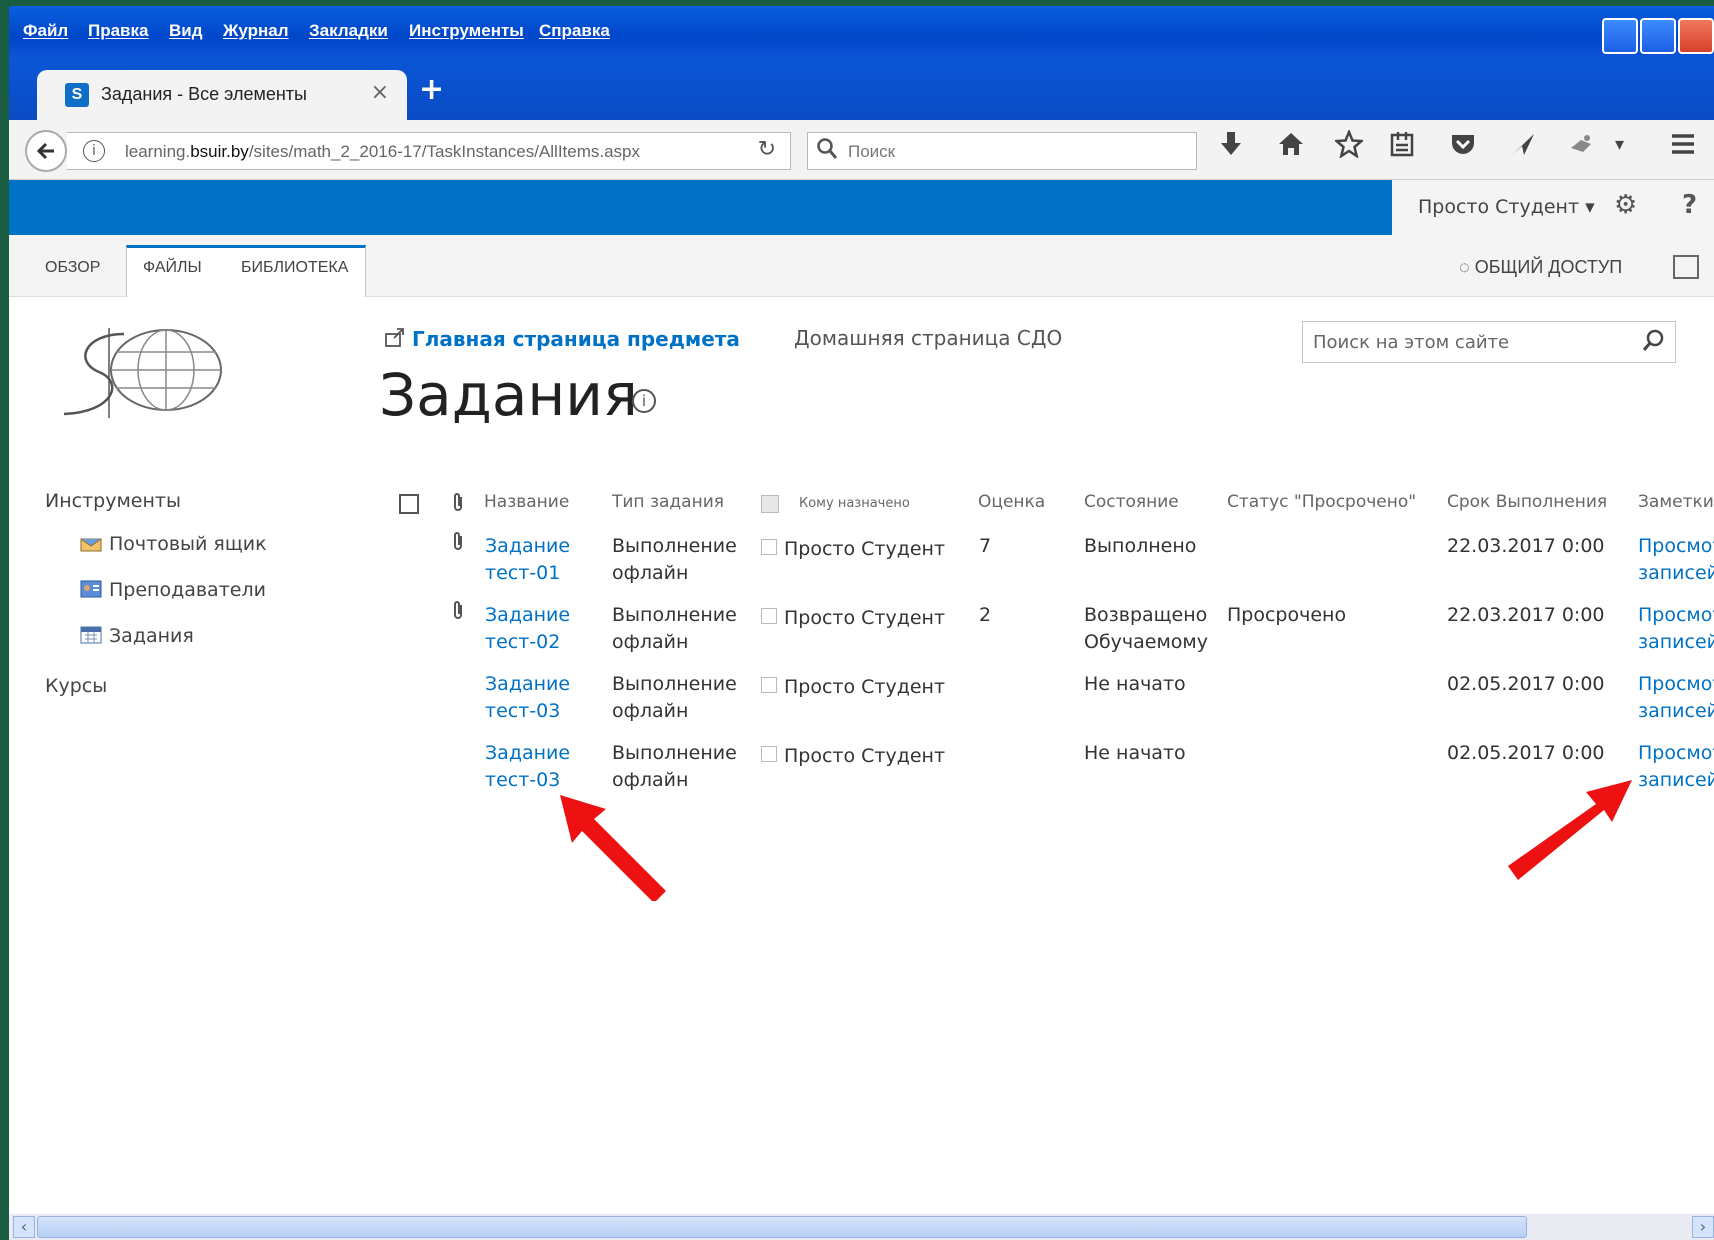 The image size is (1714, 1240). I want to click on site-search-placeholder: Поиск на этом сайте, so click(1411, 342).